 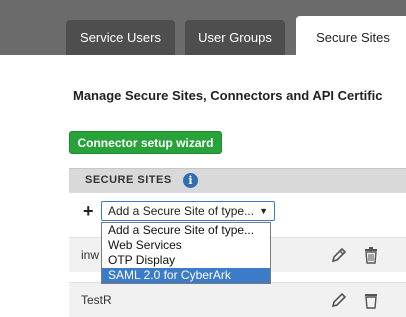 I want to click on chevron-down-icon: ▼, so click(x=263, y=211).